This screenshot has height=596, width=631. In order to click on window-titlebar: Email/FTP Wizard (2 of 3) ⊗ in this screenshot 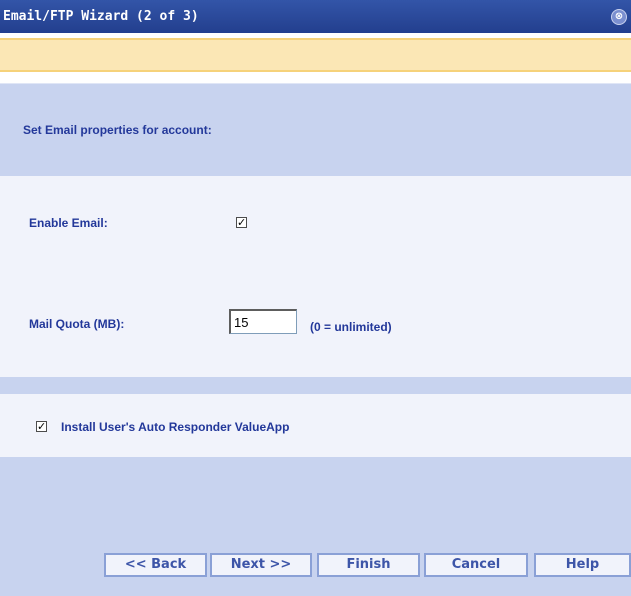, I will do `click(315, 16)`.